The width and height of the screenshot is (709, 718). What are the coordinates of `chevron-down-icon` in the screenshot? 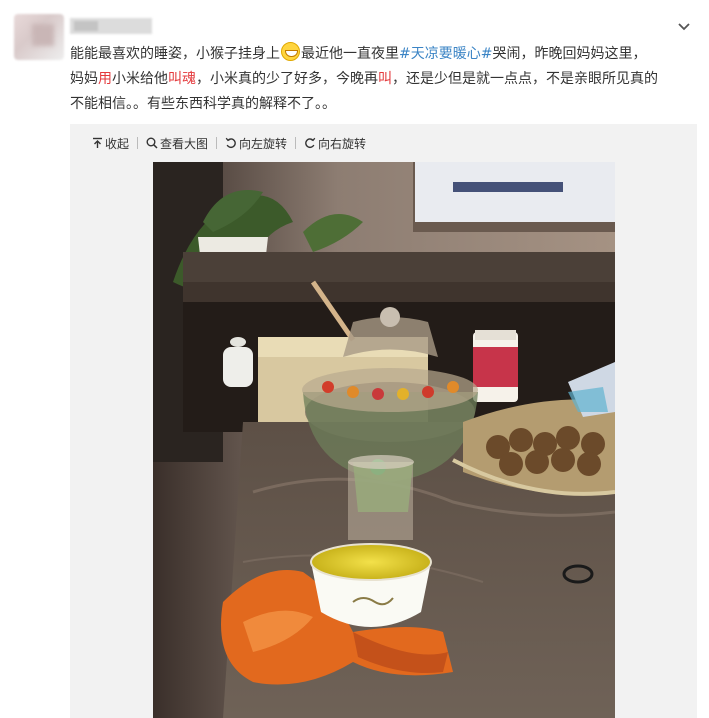 It's located at (684, 27).